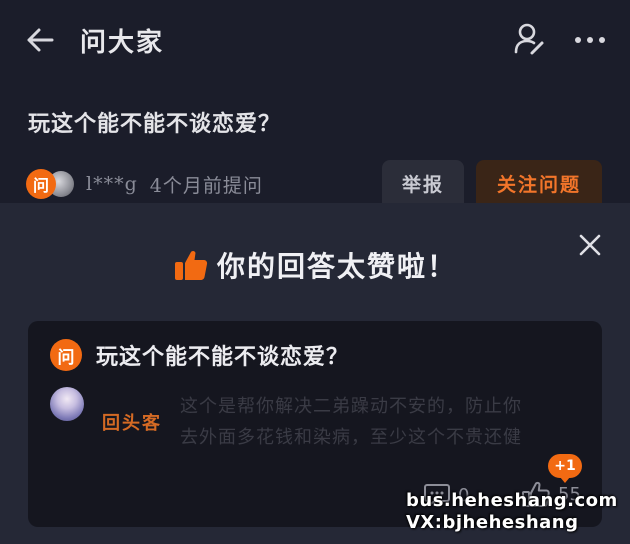  What do you see at coordinates (423, 183) in the screenshot?
I see `report-button: 举报` at bounding box center [423, 183].